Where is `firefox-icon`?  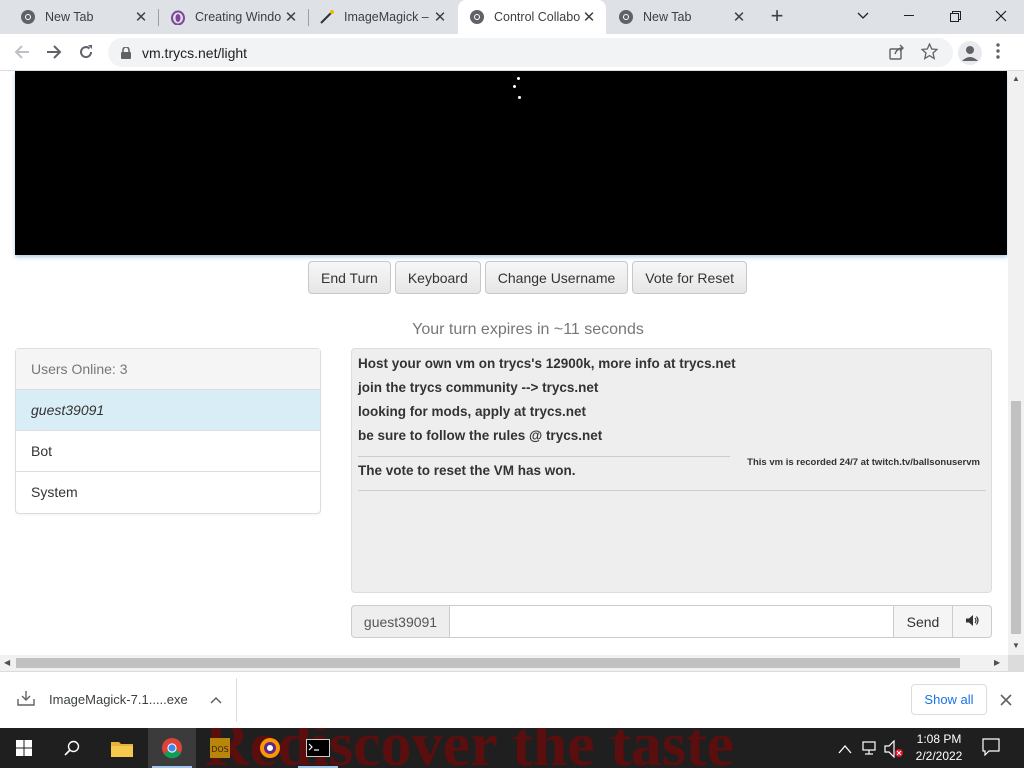 firefox-icon is located at coordinates (270, 748).